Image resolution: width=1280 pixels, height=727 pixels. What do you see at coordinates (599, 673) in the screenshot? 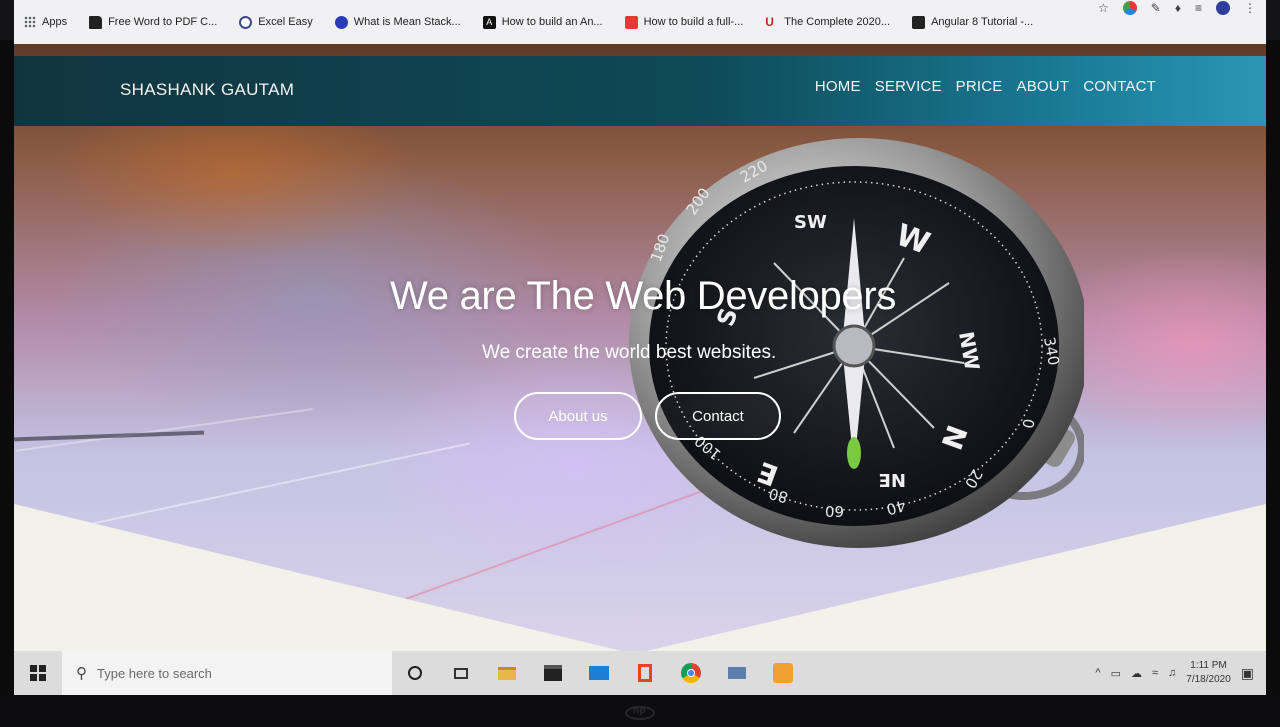
I see `mail-icon` at bounding box center [599, 673].